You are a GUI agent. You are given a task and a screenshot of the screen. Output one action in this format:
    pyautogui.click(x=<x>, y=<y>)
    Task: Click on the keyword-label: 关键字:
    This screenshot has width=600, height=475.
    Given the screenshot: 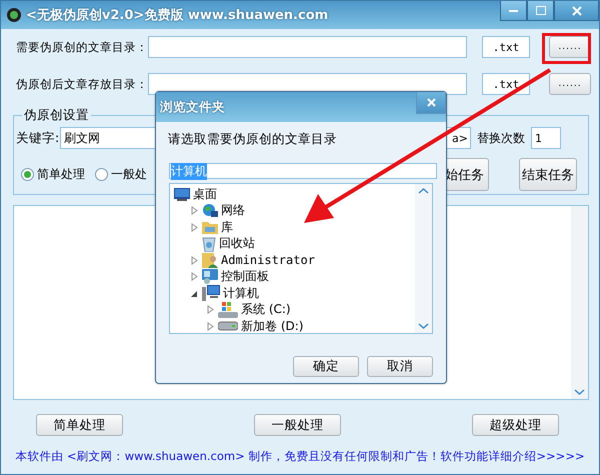 What is the action you would take?
    pyautogui.click(x=38, y=138)
    